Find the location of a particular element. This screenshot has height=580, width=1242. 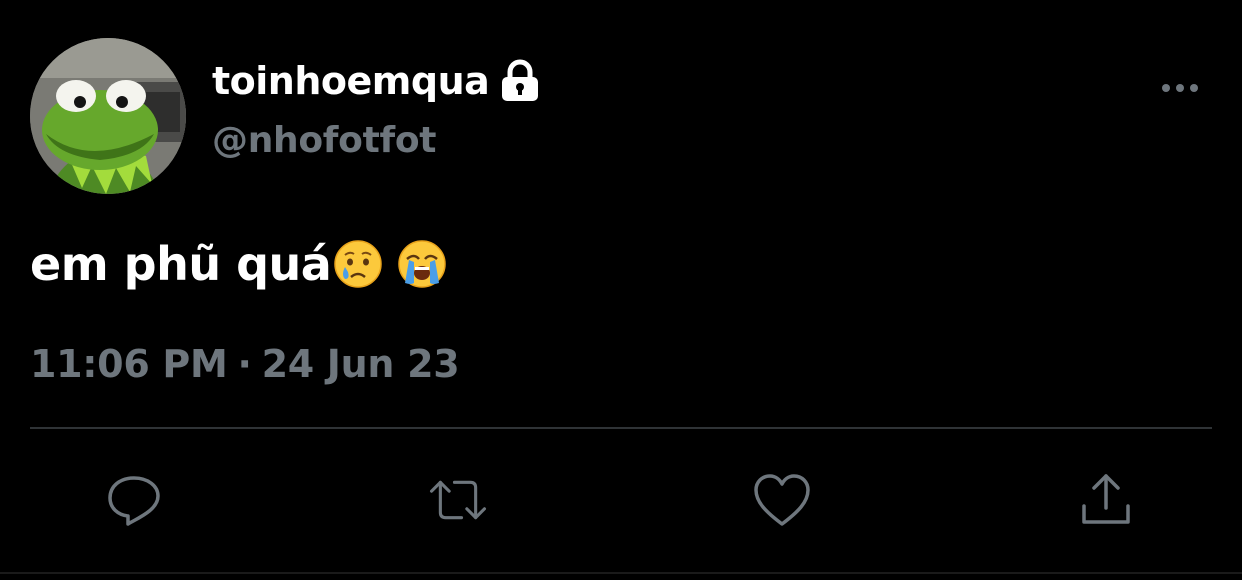

divider is located at coordinates (621, 428).